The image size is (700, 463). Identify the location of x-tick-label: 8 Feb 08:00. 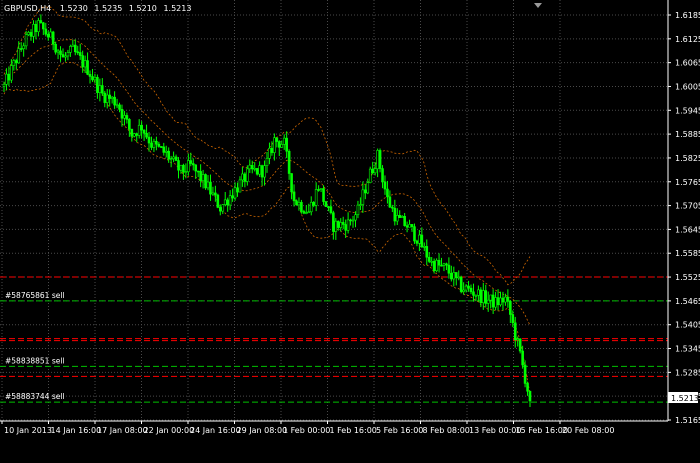
(446, 430).